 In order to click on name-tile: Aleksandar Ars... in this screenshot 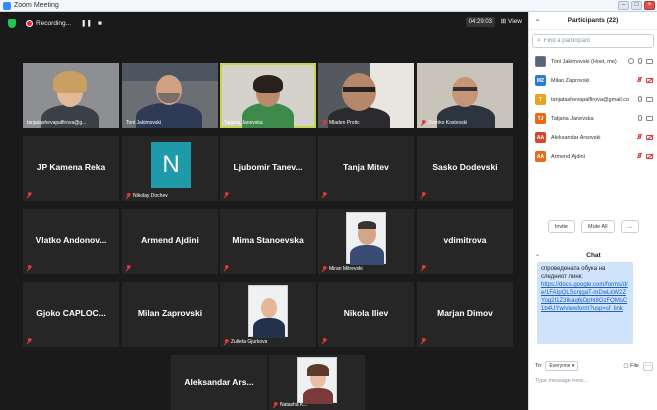, I will do `click(219, 382)`.